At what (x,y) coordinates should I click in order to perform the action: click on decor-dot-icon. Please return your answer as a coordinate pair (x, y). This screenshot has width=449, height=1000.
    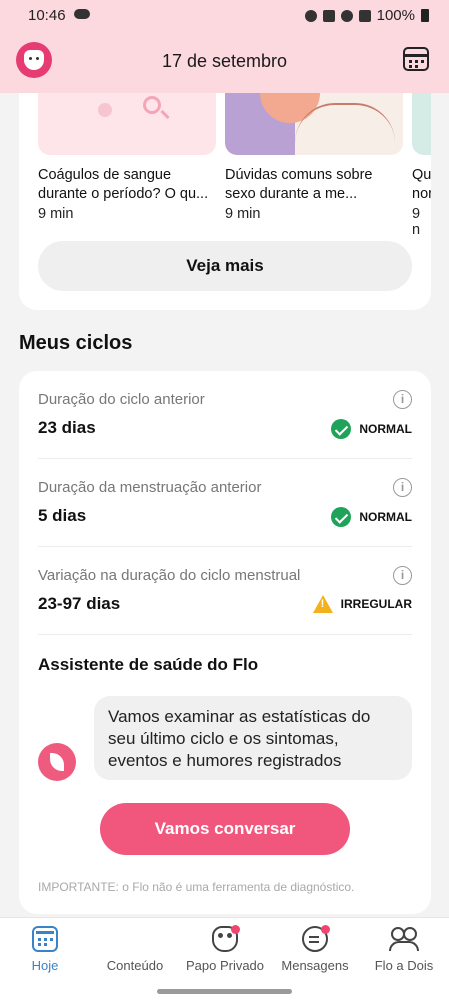
    Looking at the image, I should click on (105, 110).